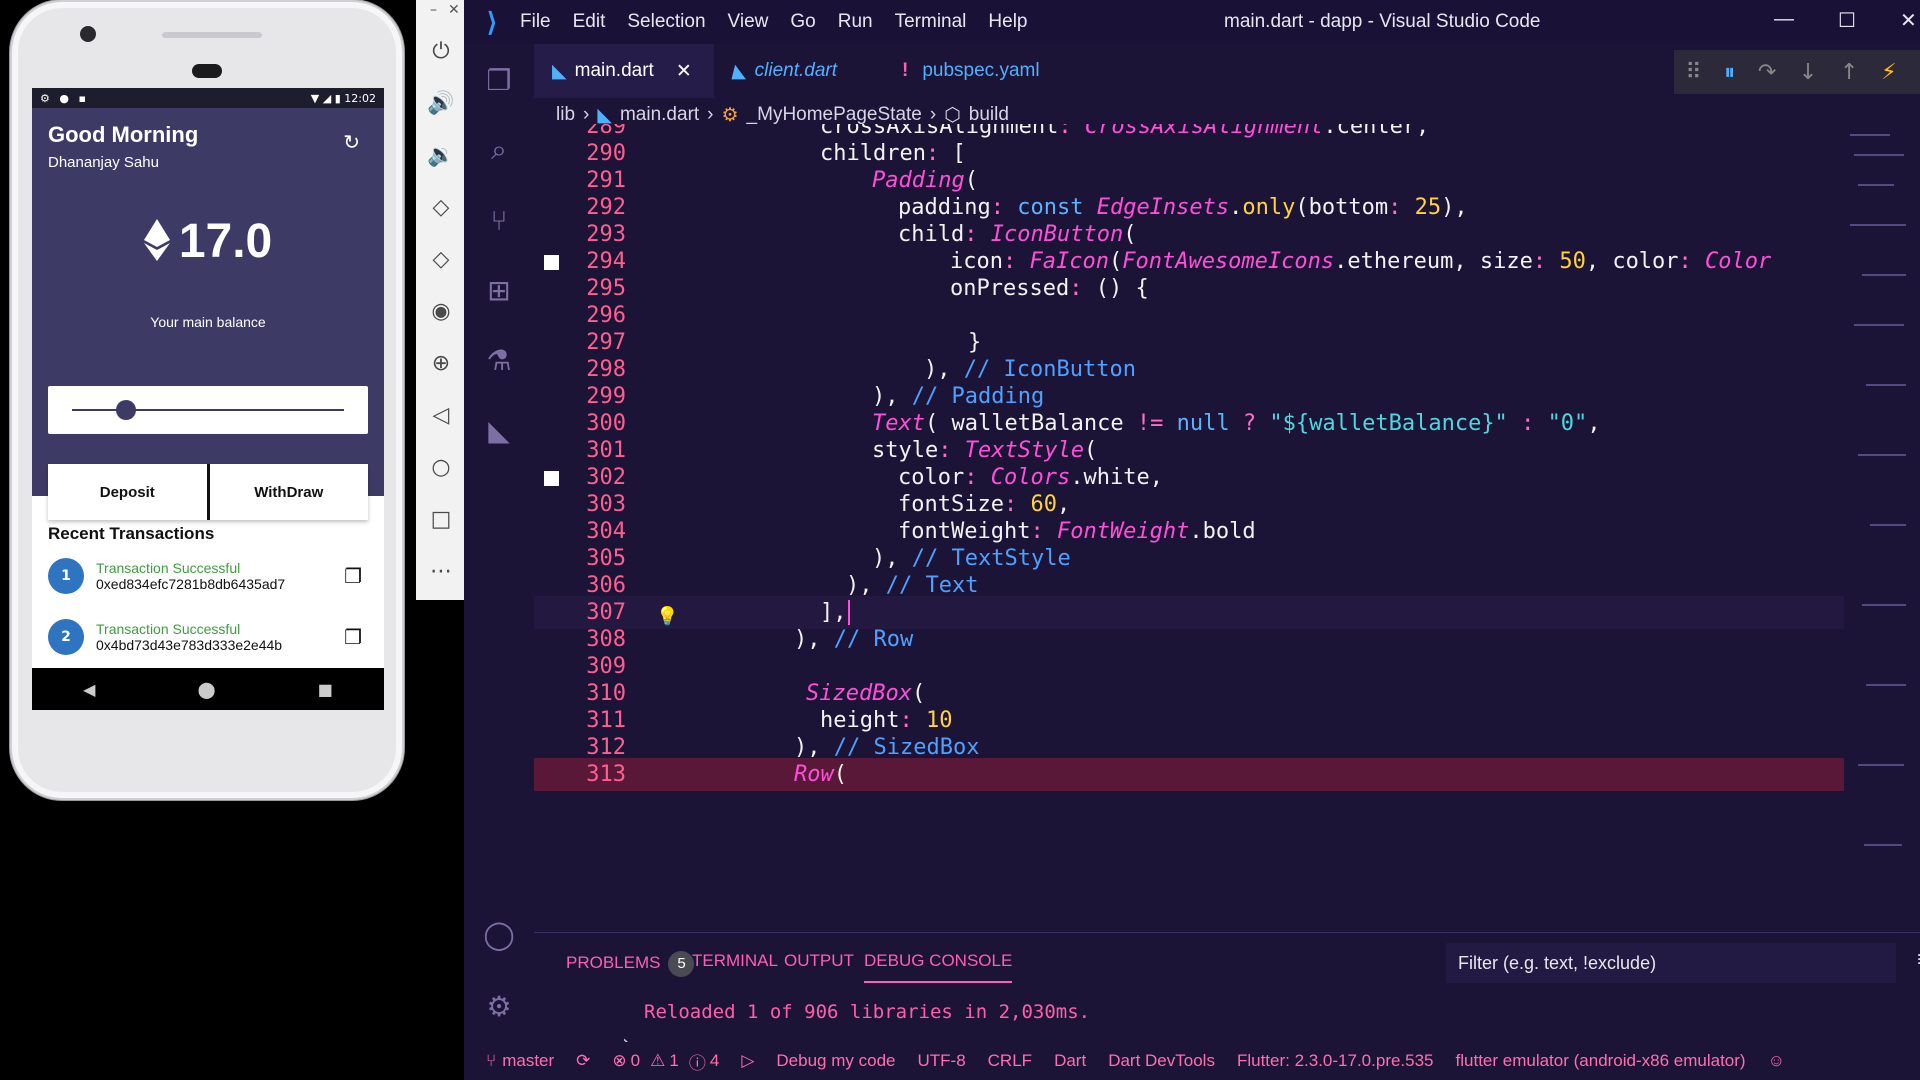  Describe the element at coordinates (441, 51) in the screenshot. I see `power-icon: ⏻` at that location.